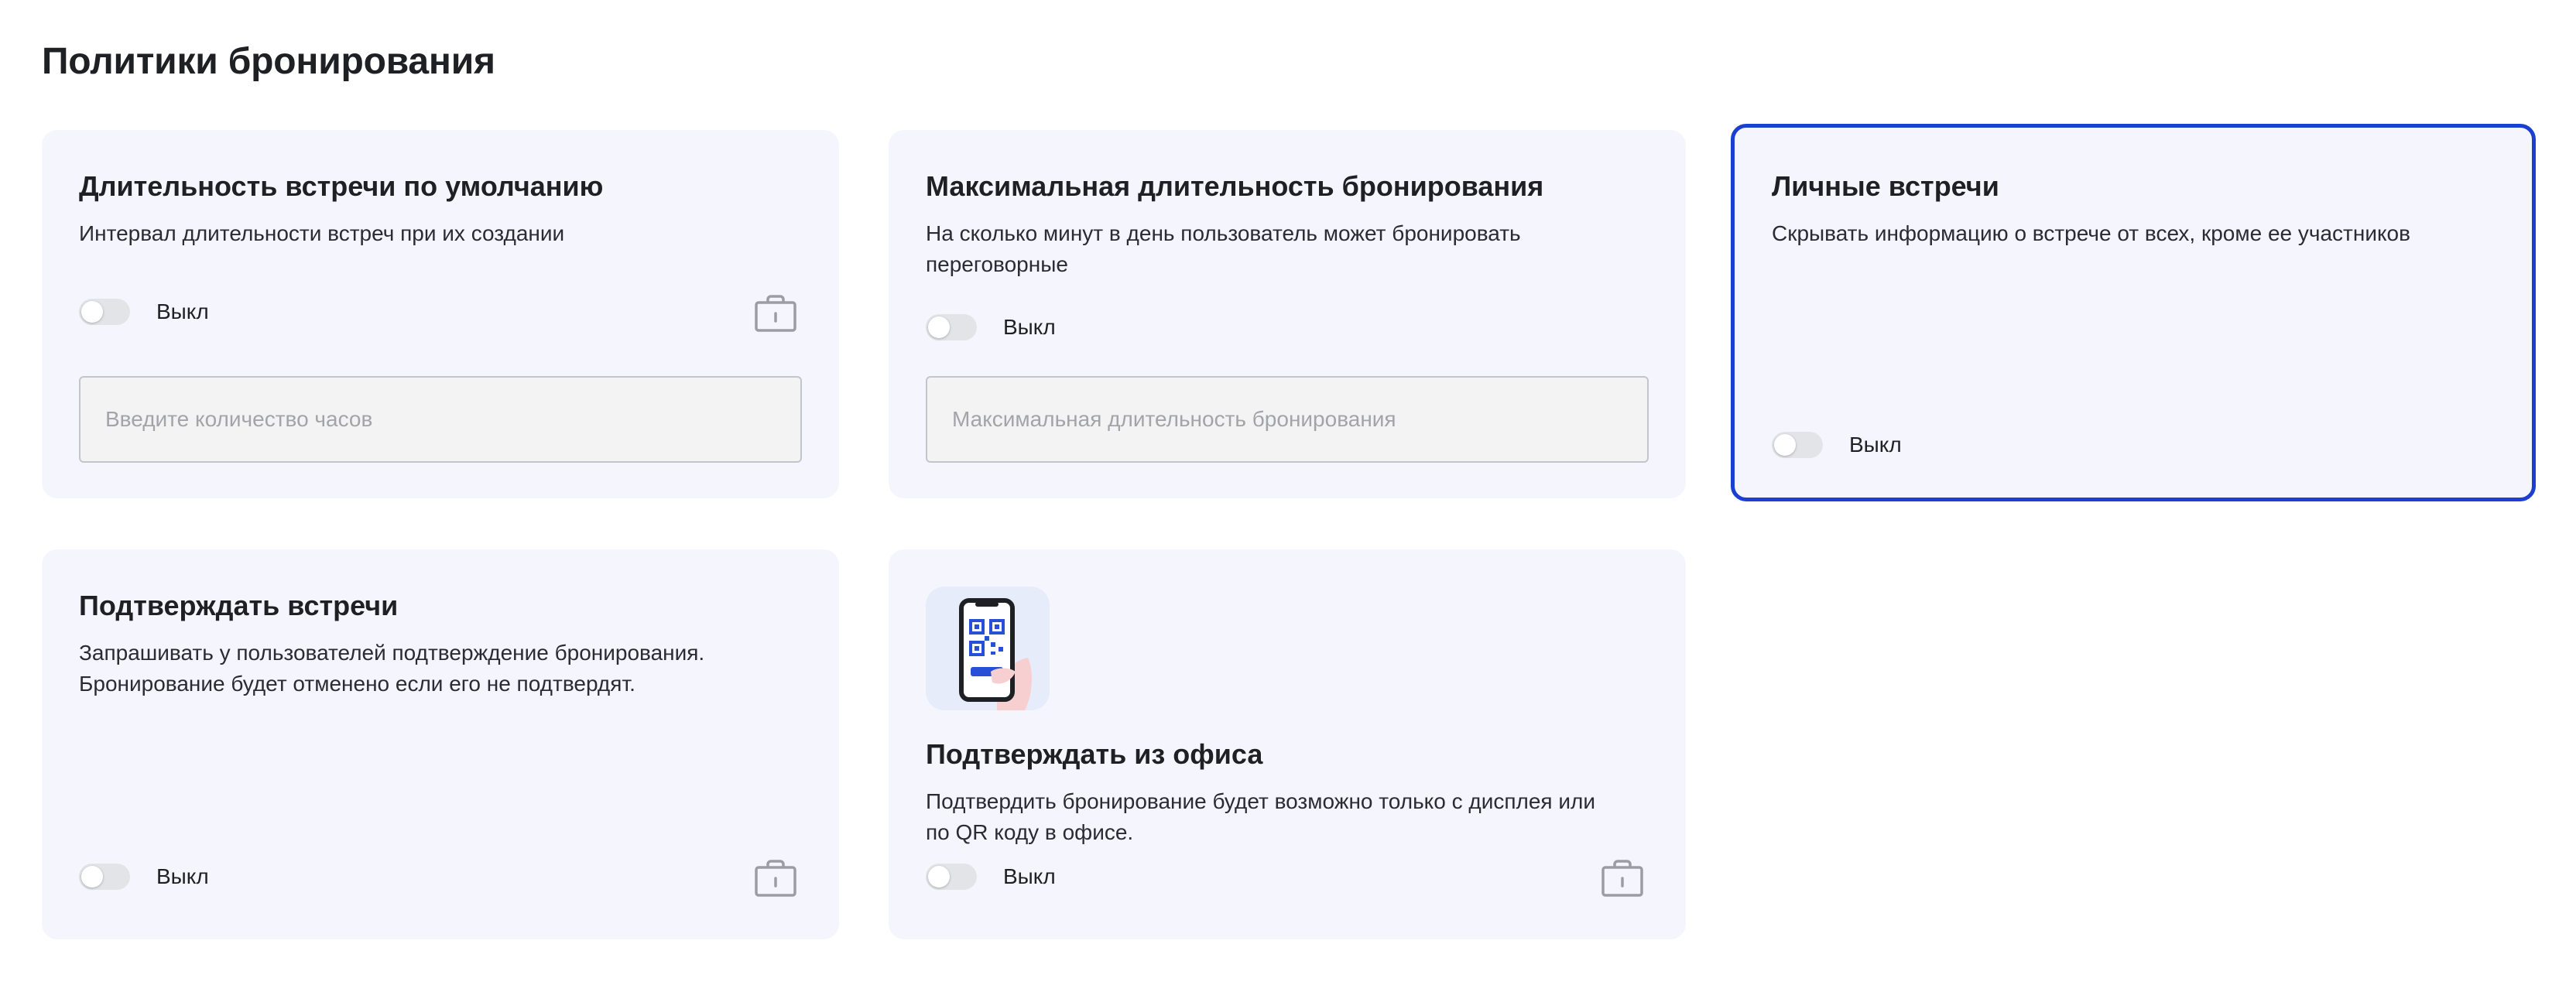  Describe the element at coordinates (1885, 186) in the screenshot. I see `card-title: Личные встречи` at that location.